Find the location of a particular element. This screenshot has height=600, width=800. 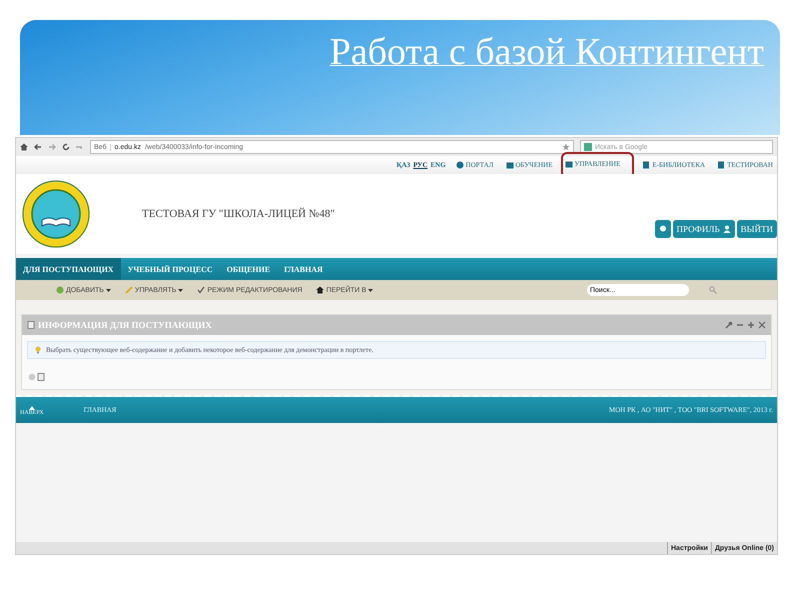

back-arrow-icon is located at coordinates (38, 147).